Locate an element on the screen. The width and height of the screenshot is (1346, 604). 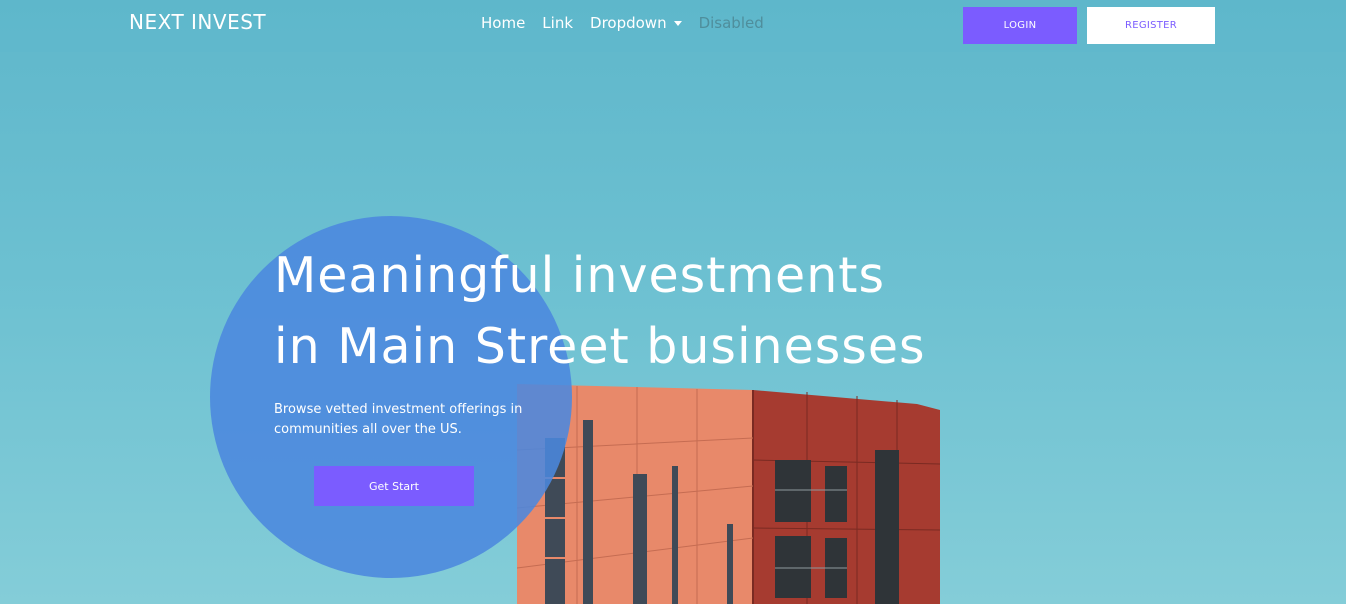
register-button: REGISTER is located at coordinates (1151, 25).